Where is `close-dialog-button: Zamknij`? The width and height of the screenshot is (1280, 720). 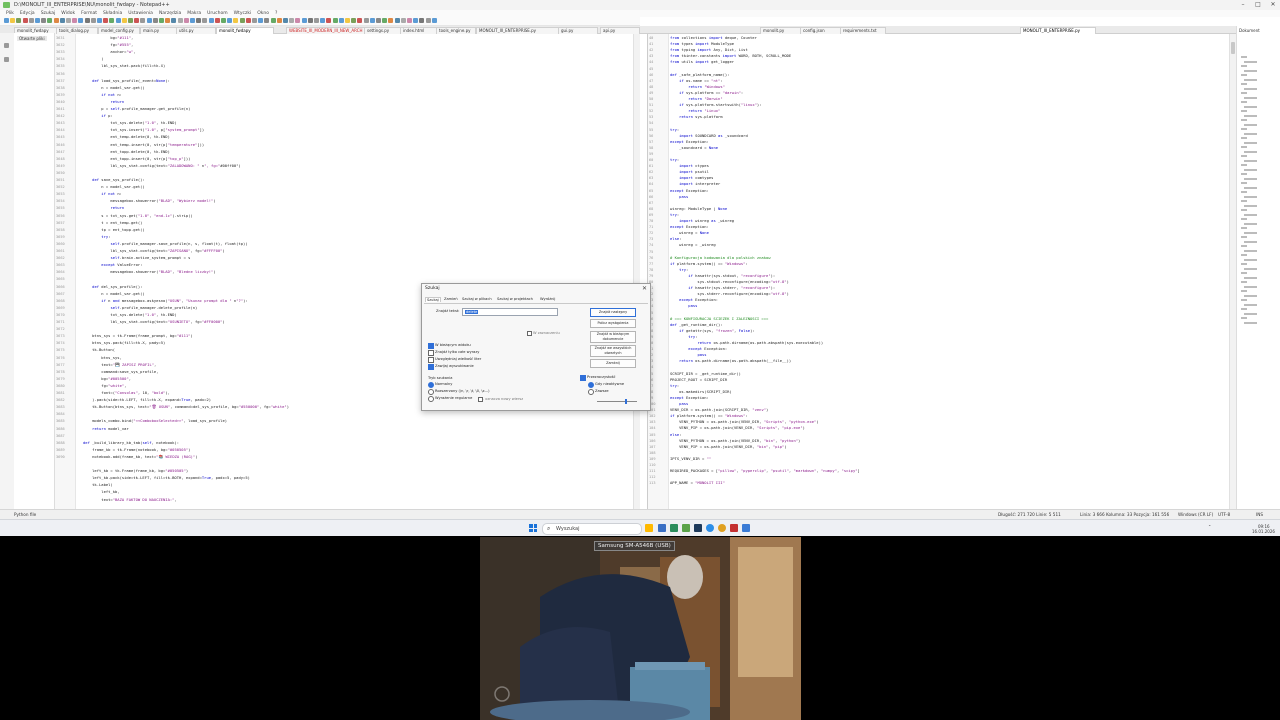 close-dialog-button: Zamknij is located at coordinates (613, 363).